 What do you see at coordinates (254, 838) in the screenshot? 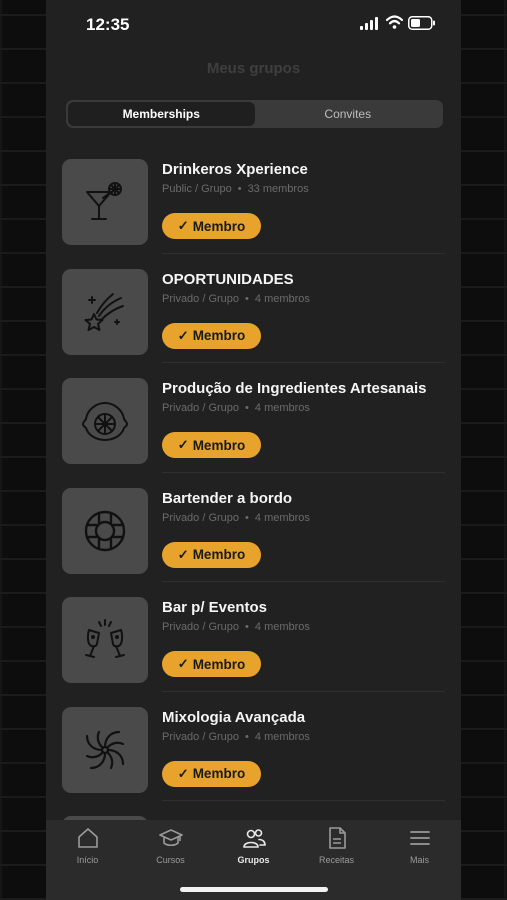
I see `people-icon` at bounding box center [254, 838].